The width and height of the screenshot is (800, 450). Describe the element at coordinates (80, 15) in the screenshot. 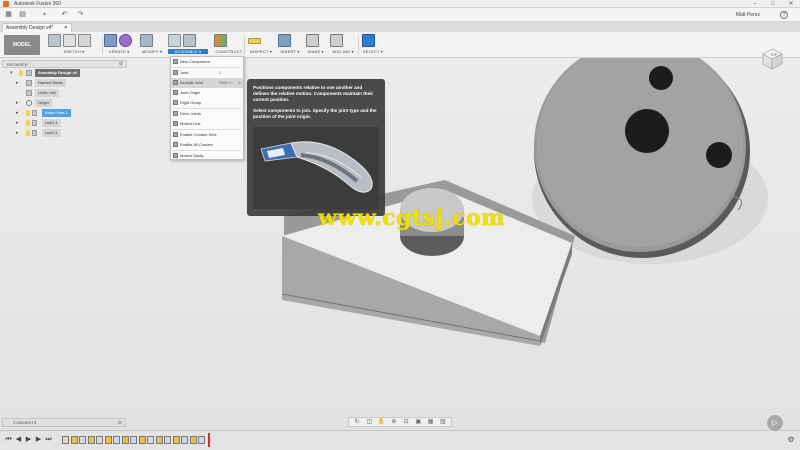

I see `redo-icon: ↷` at that location.